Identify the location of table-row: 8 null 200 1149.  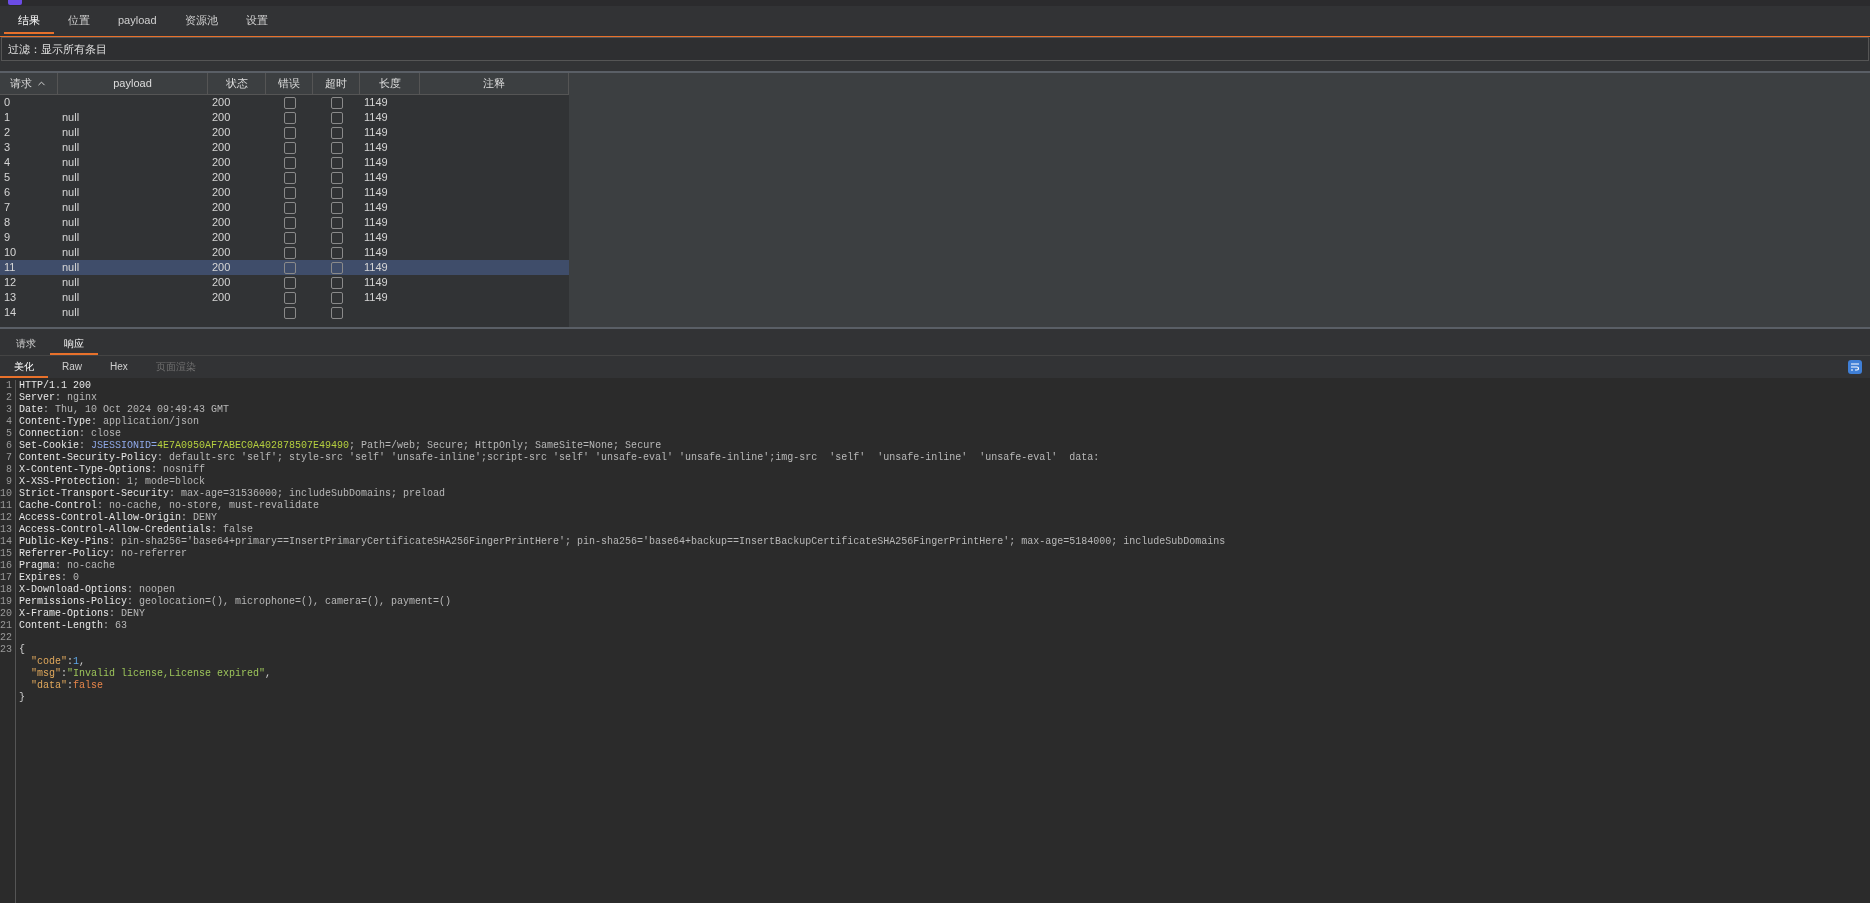
(284, 222).